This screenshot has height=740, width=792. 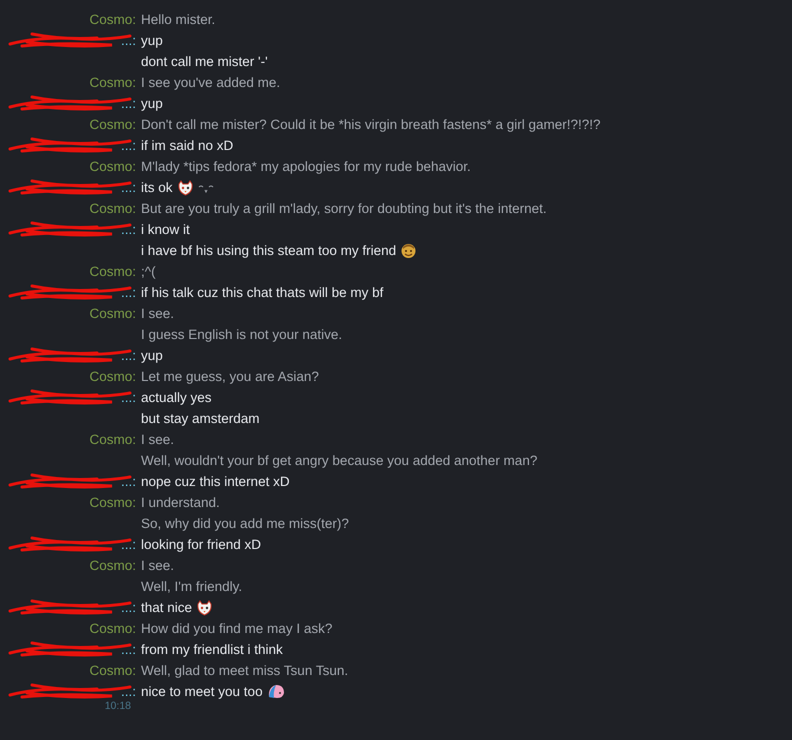 What do you see at coordinates (409, 250) in the screenshot?
I see `smiley-icon` at bounding box center [409, 250].